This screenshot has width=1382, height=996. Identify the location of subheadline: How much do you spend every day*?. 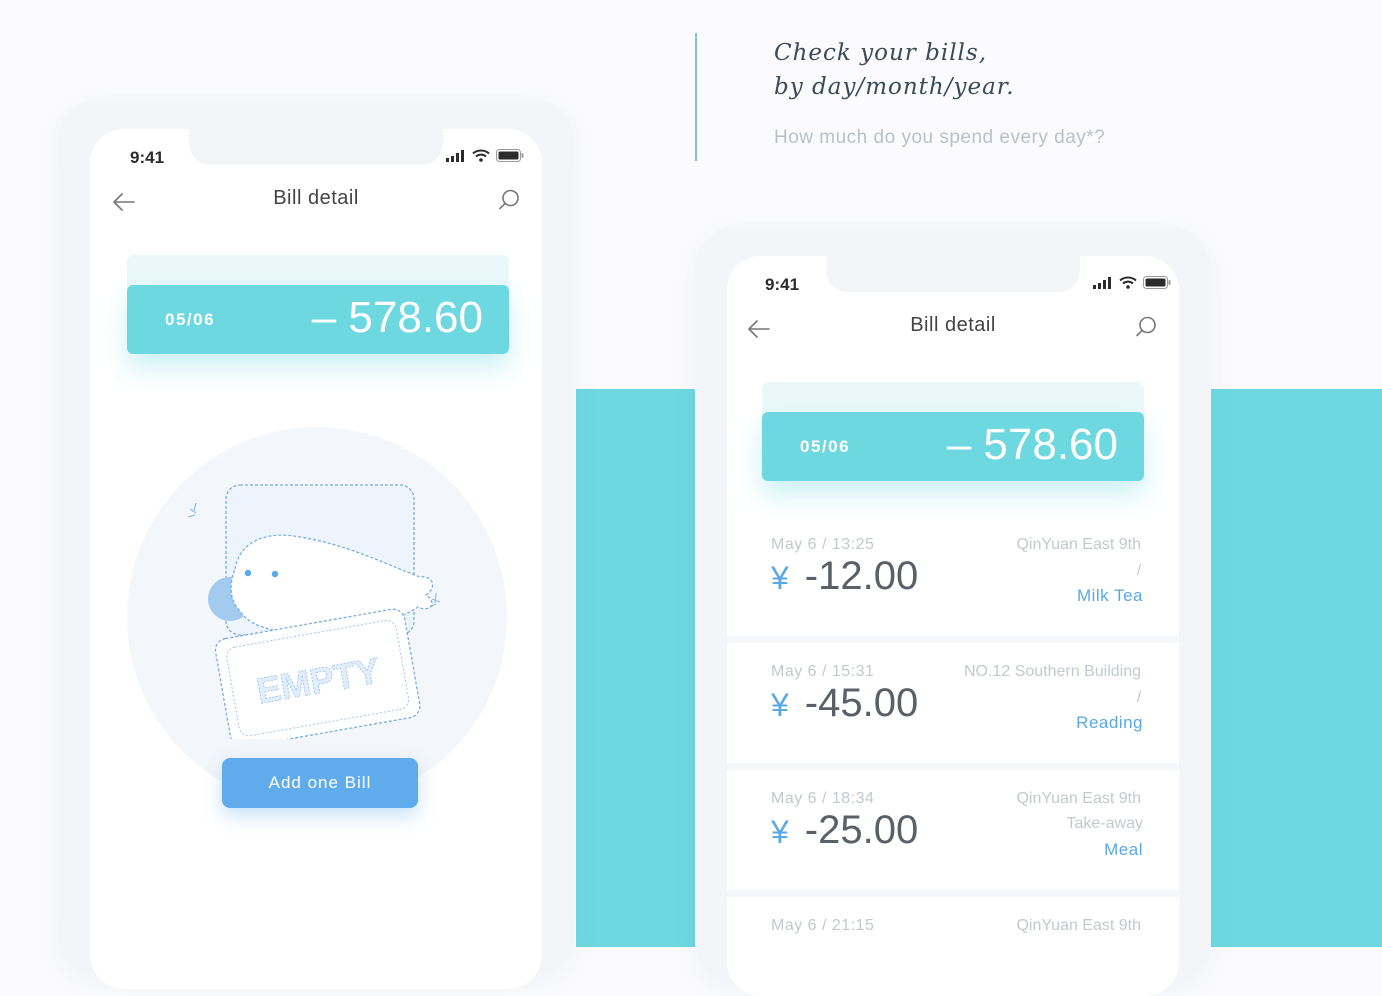
(940, 137).